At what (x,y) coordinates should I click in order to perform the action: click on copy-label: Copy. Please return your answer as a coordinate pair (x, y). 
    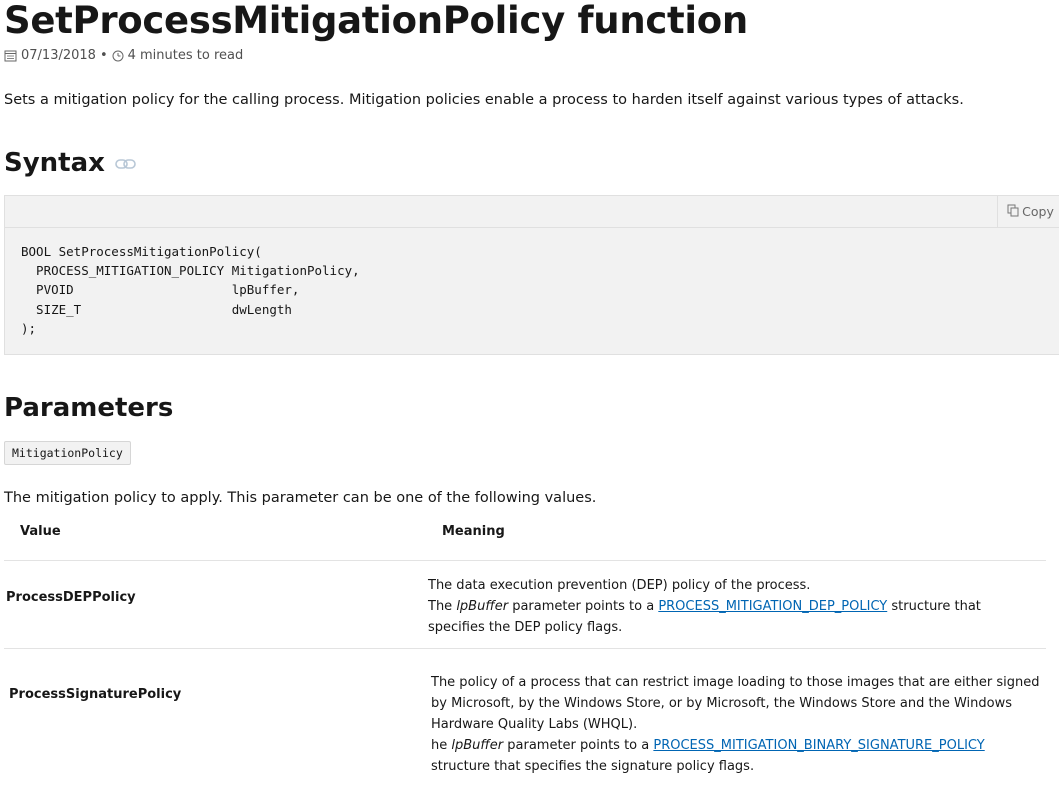
    Looking at the image, I should click on (1038, 211).